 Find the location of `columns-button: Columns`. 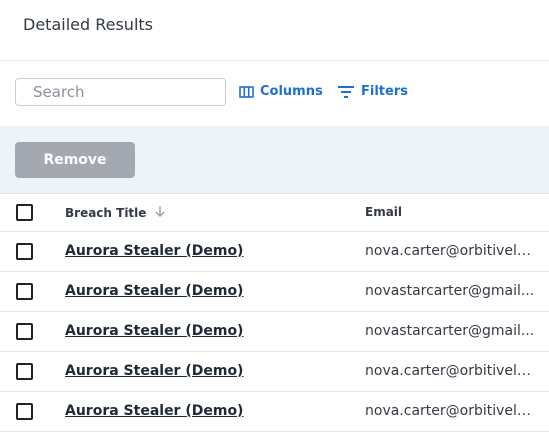

columns-button: Columns is located at coordinates (281, 91).